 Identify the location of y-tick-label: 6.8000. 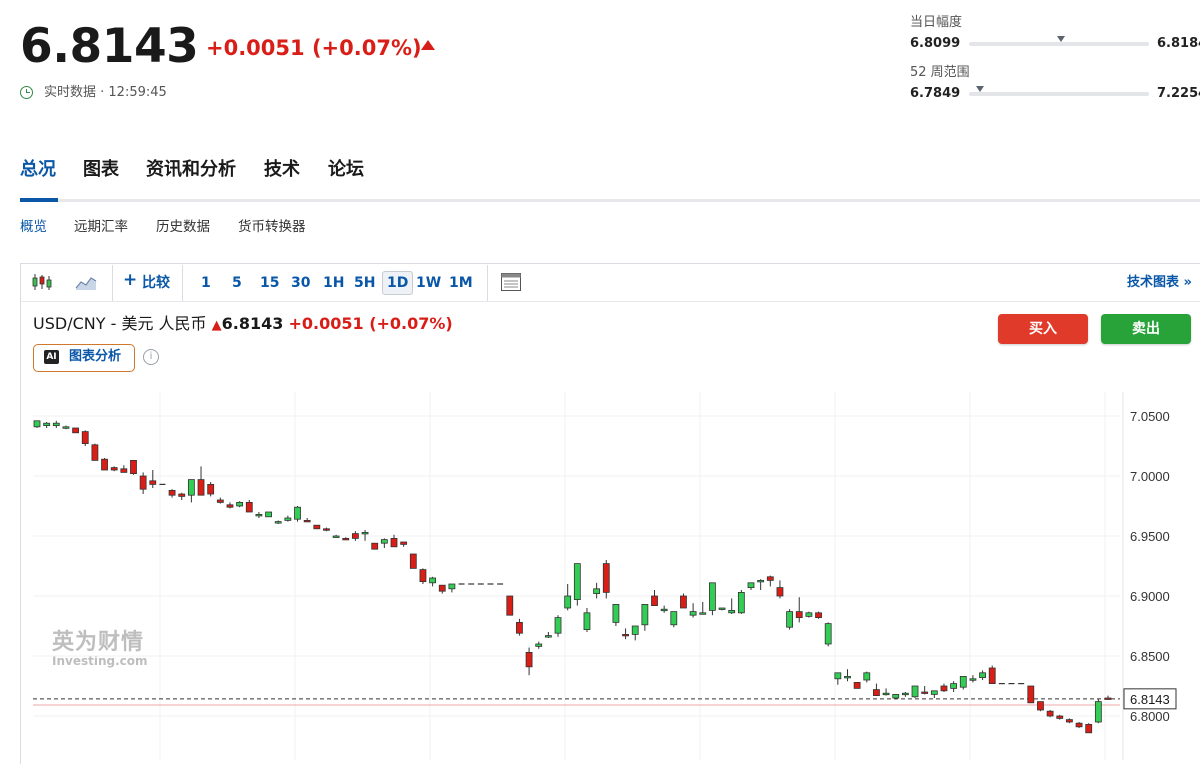
(1150, 716).